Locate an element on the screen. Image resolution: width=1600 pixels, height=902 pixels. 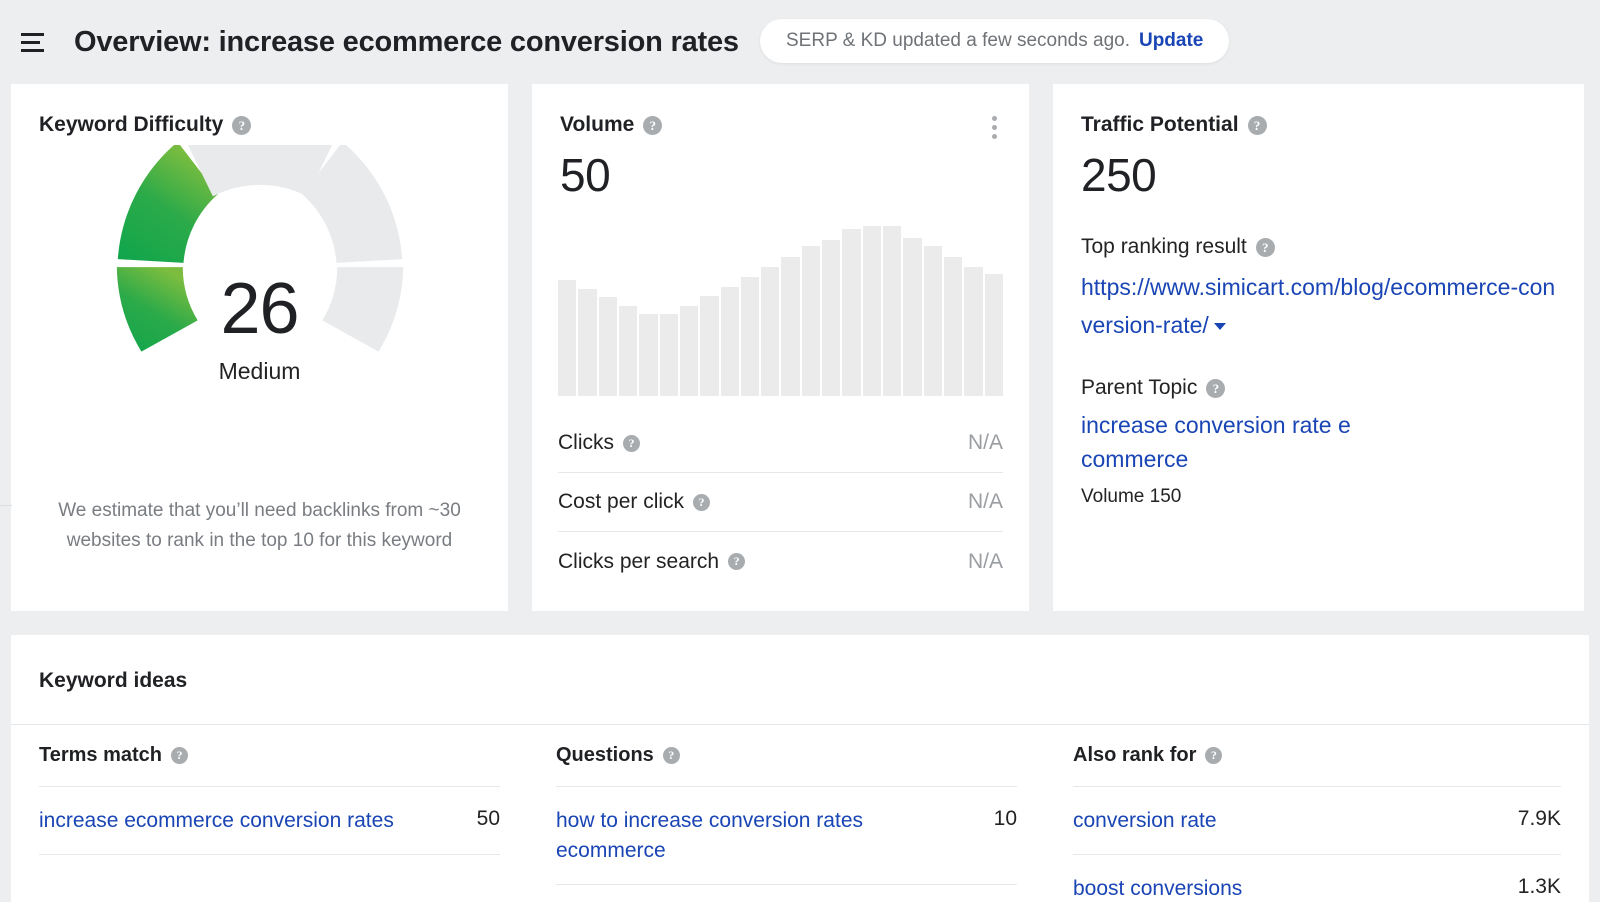
chevron-down-icon is located at coordinates (1219, 326).